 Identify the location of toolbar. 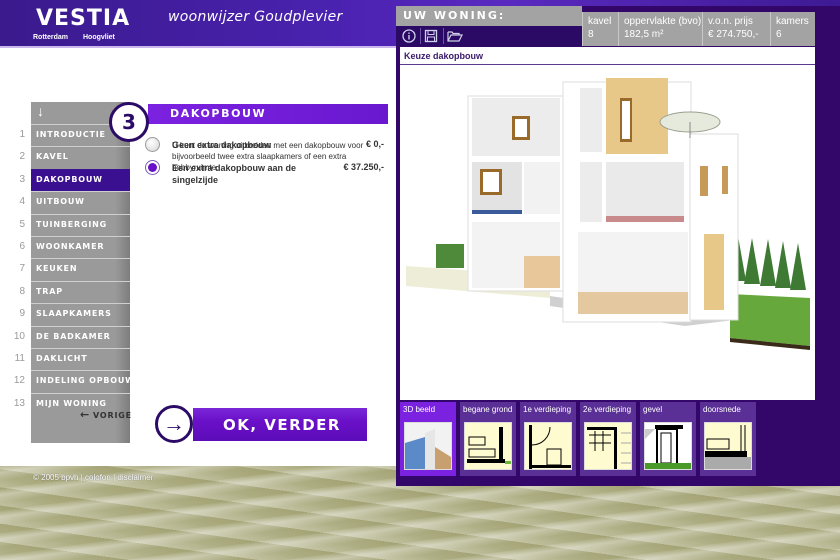
(489, 36).